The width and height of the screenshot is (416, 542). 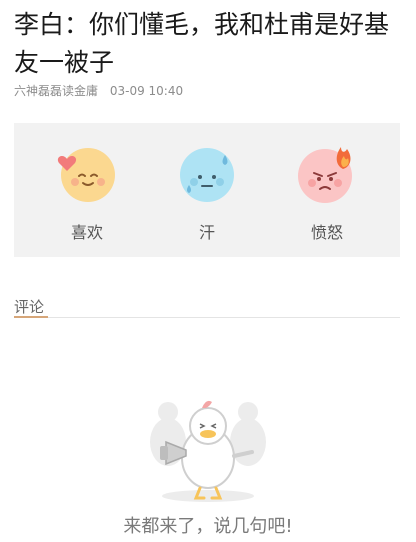 I want to click on article-meta: 六神磊磊读金庸 03-09 10:40, so click(x=98, y=90).